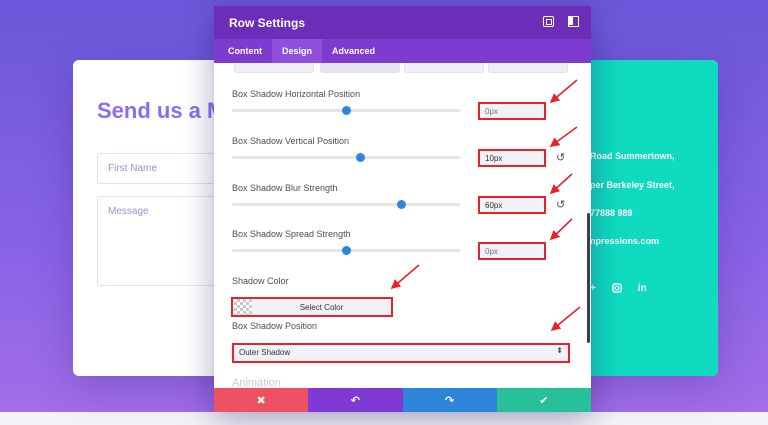  What do you see at coordinates (588, 278) in the screenshot?
I see `scrollbar` at bounding box center [588, 278].